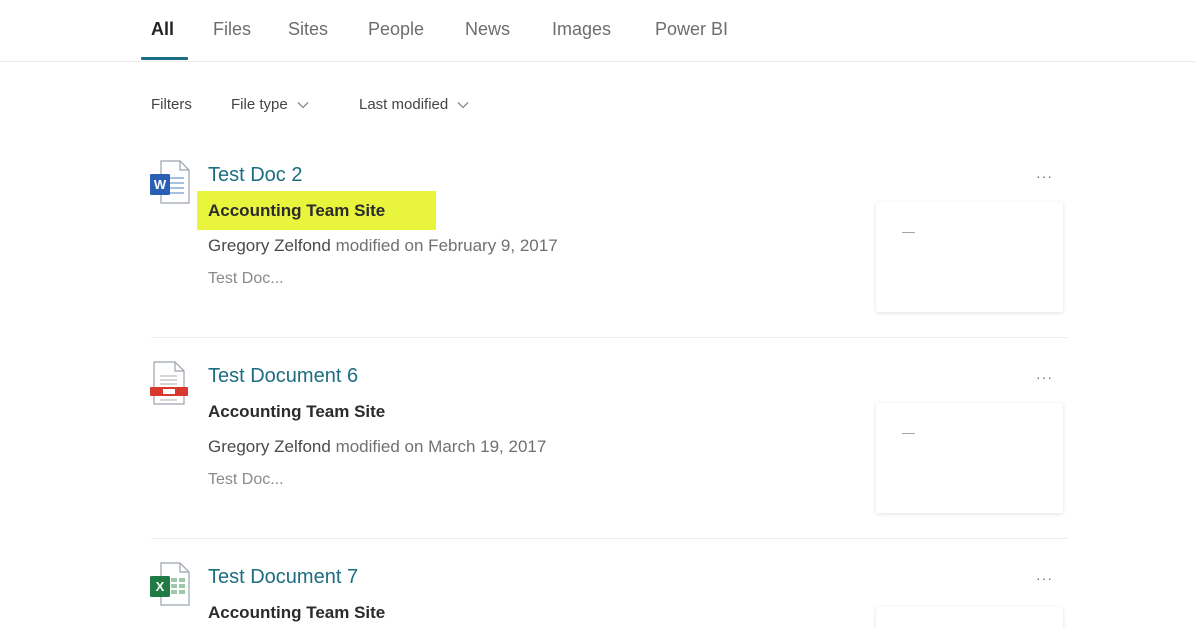  I want to click on file-type-filter-label: File type, so click(259, 104).